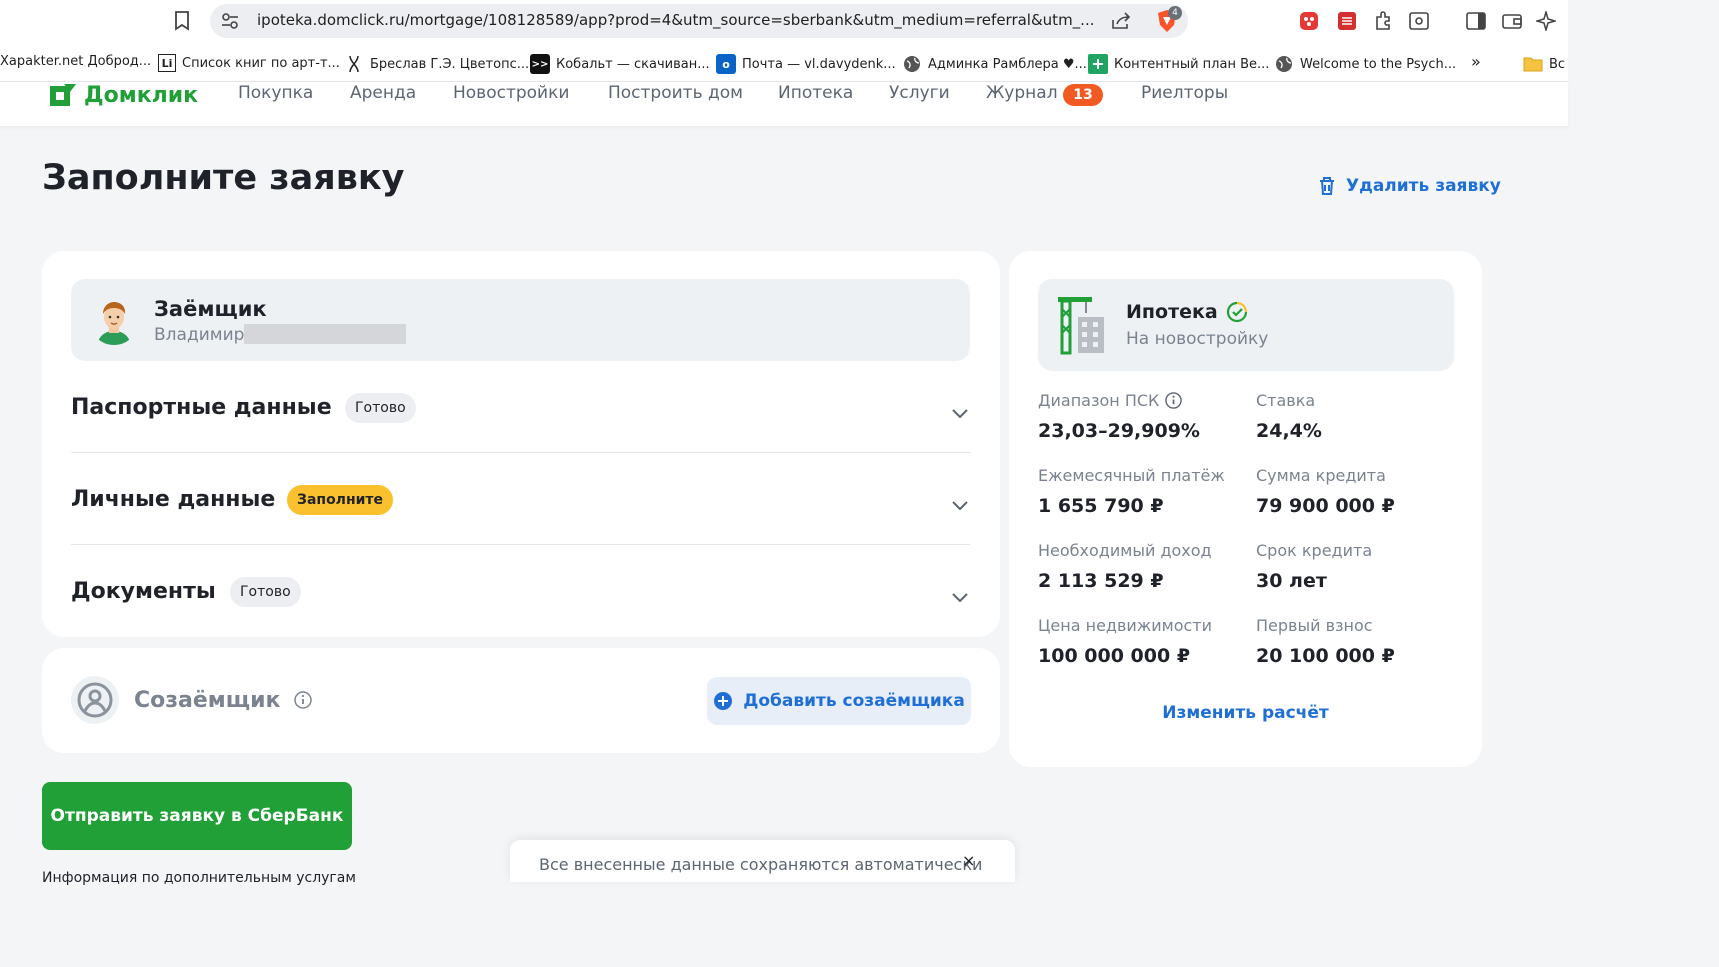 This screenshot has height=967, width=1719. Describe the element at coordinates (1098, 64) in the screenshot. I see `sheets-icon` at that location.